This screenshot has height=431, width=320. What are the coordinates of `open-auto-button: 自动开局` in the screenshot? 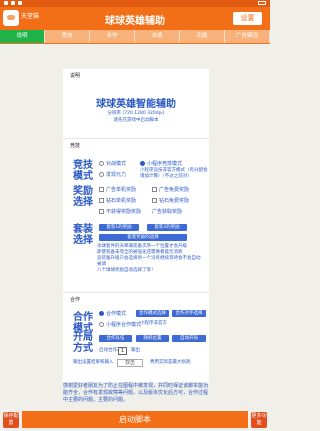 It's located at (189, 338).